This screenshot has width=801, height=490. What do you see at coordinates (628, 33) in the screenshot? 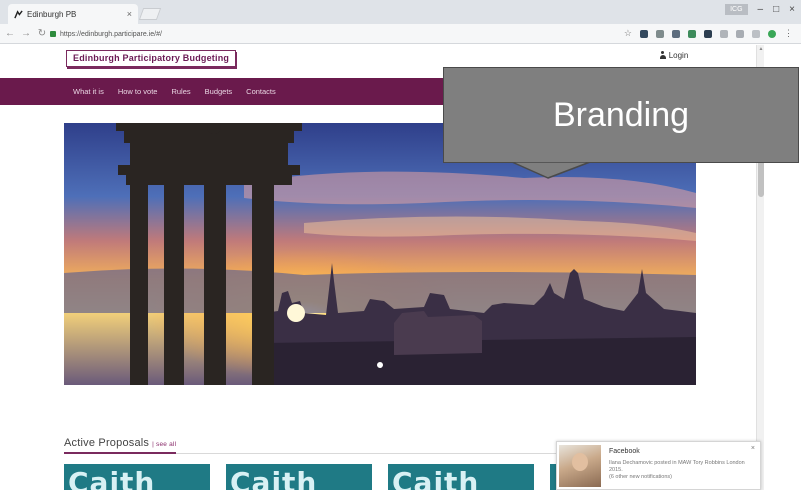
I see `bookmark-star-icon: ☆` at bounding box center [628, 33].